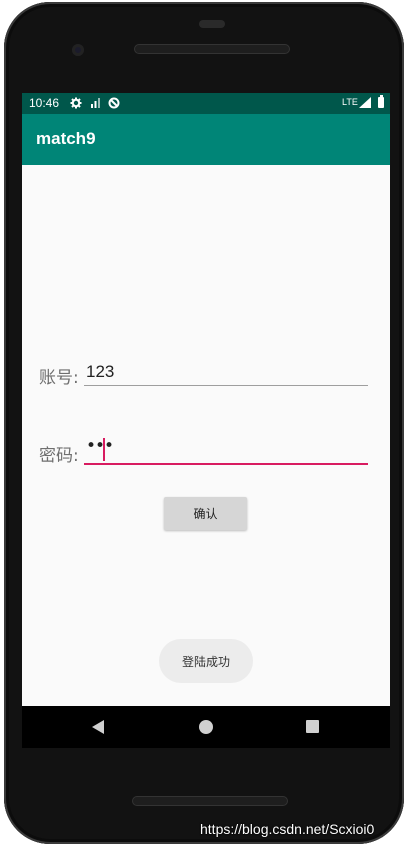 The height and width of the screenshot is (849, 407). I want to click on confirm-button: 确认, so click(205, 513).